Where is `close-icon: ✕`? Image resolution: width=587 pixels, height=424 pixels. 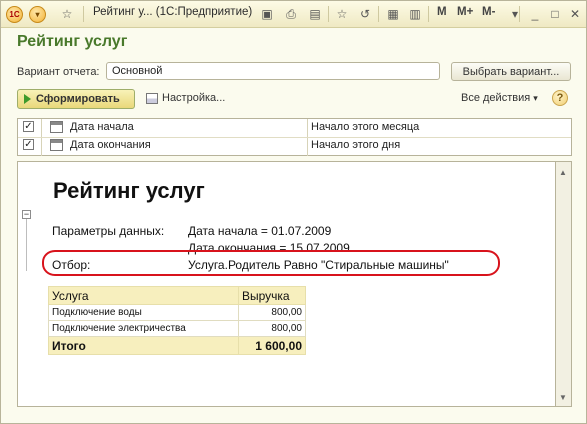
close-icon: ✕ is located at coordinates (575, 14).